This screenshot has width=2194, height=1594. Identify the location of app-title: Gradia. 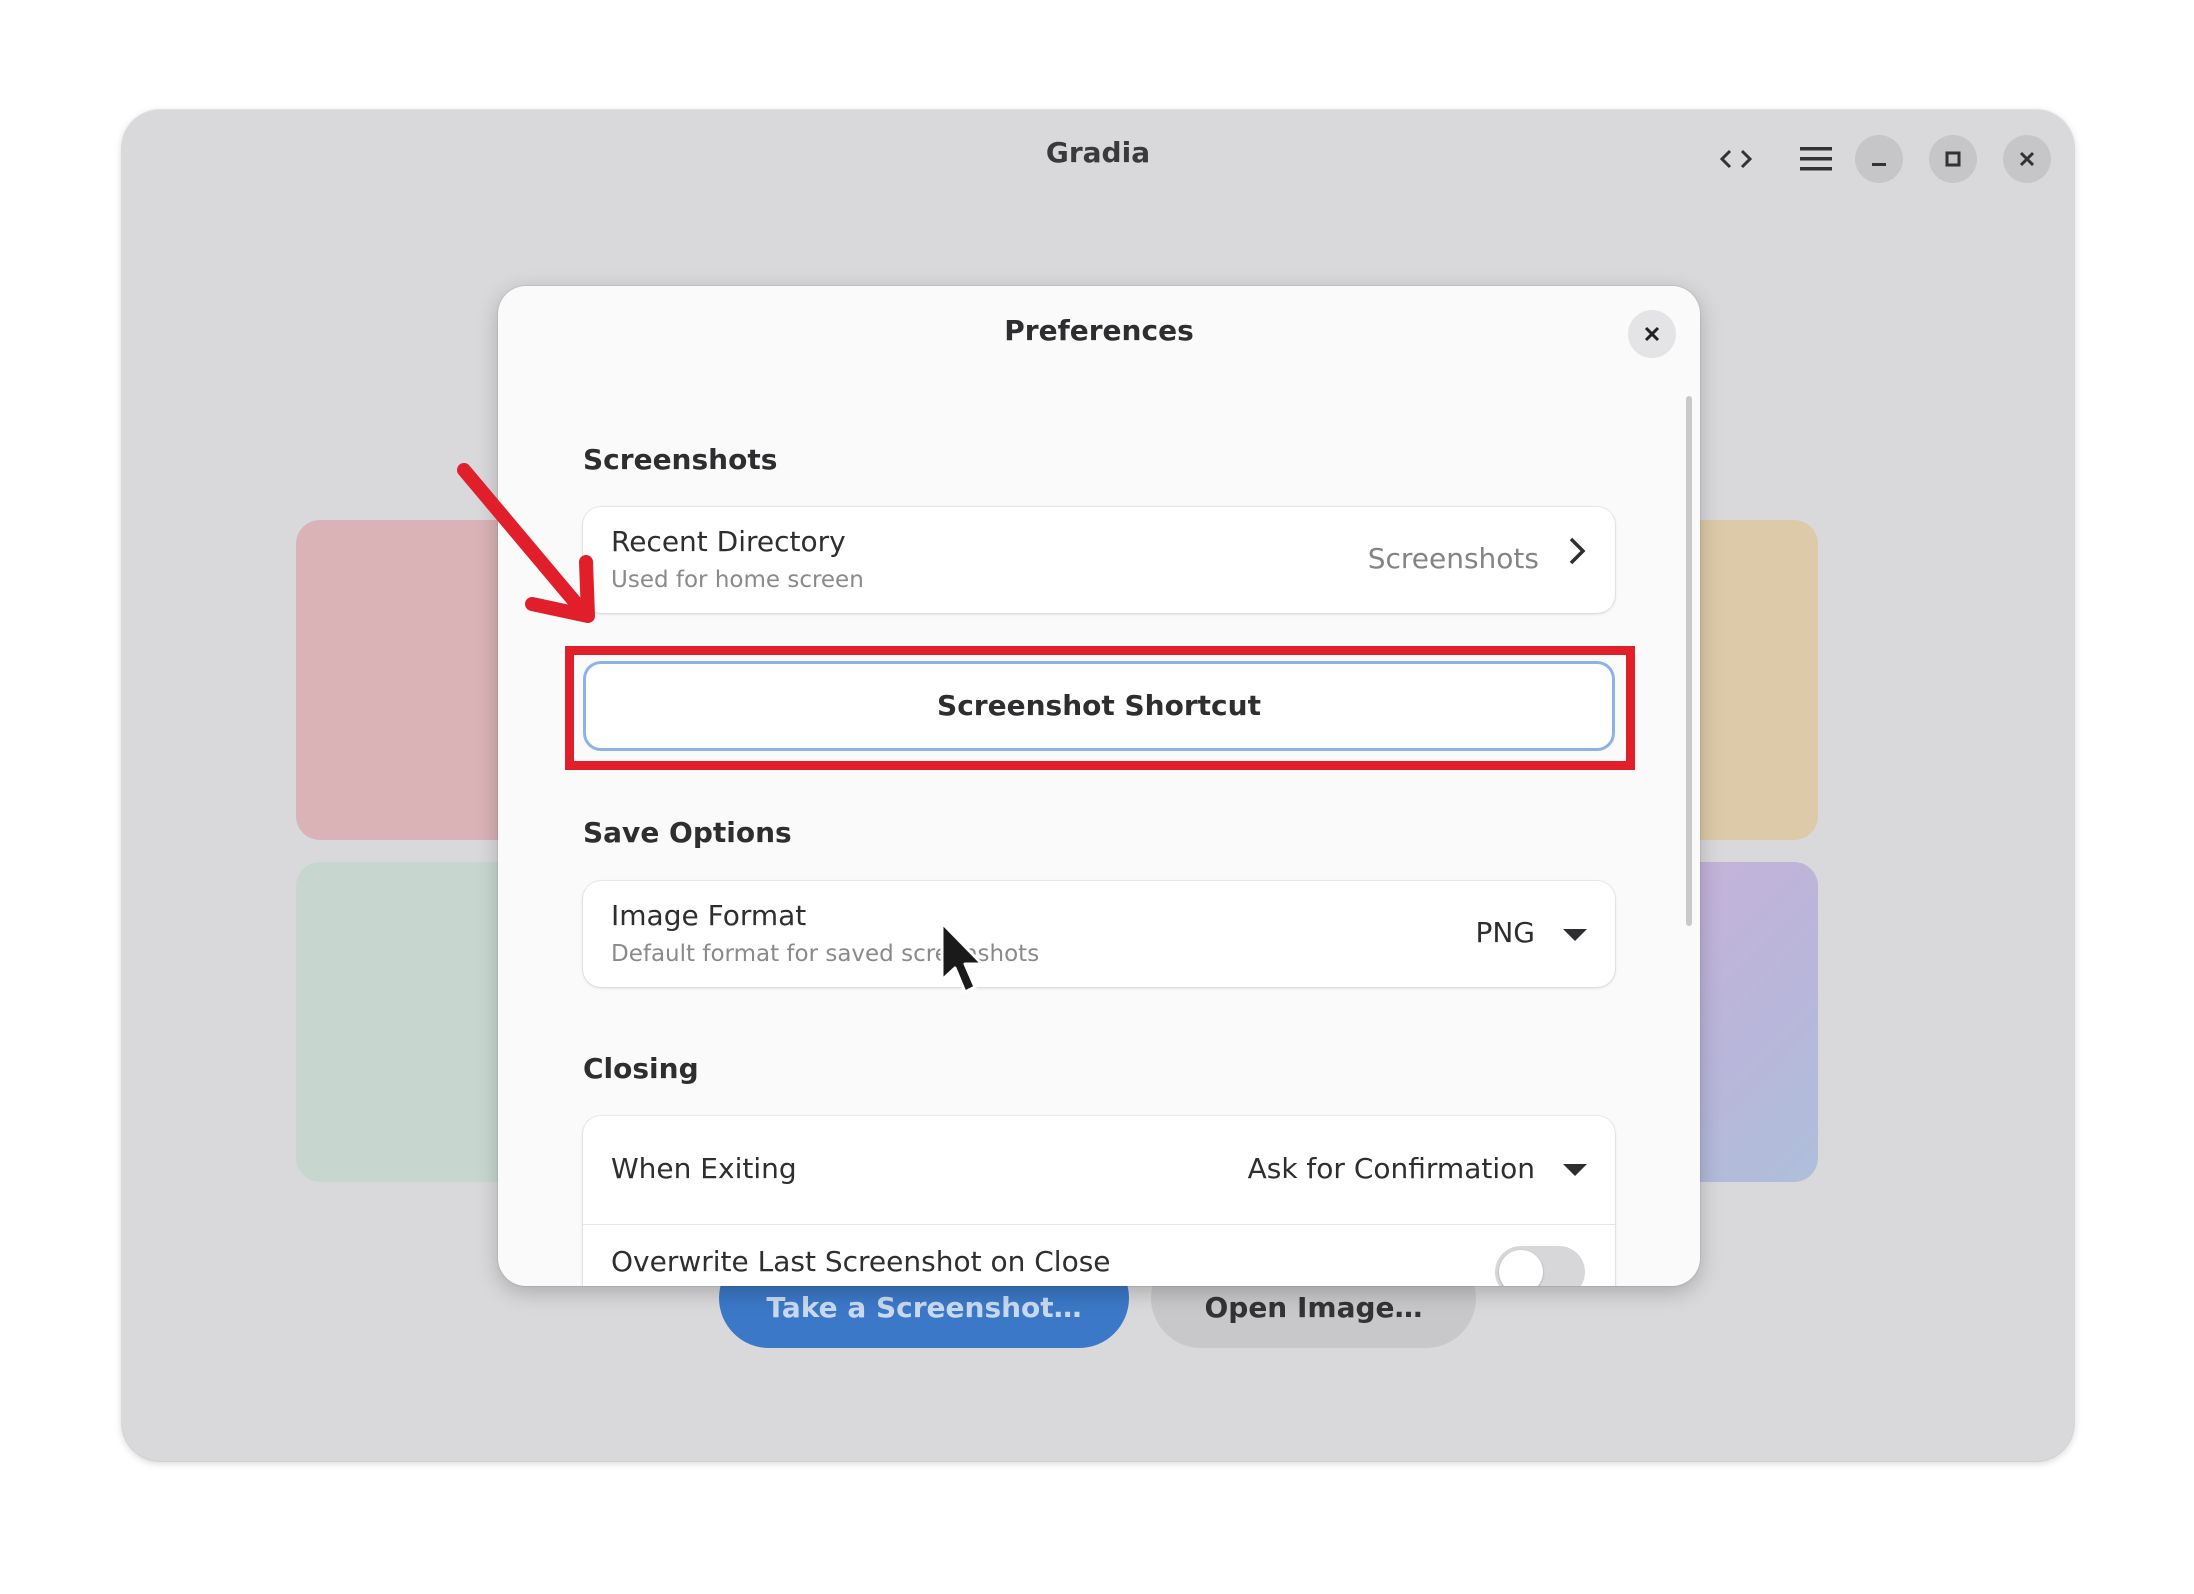
(1098, 152).